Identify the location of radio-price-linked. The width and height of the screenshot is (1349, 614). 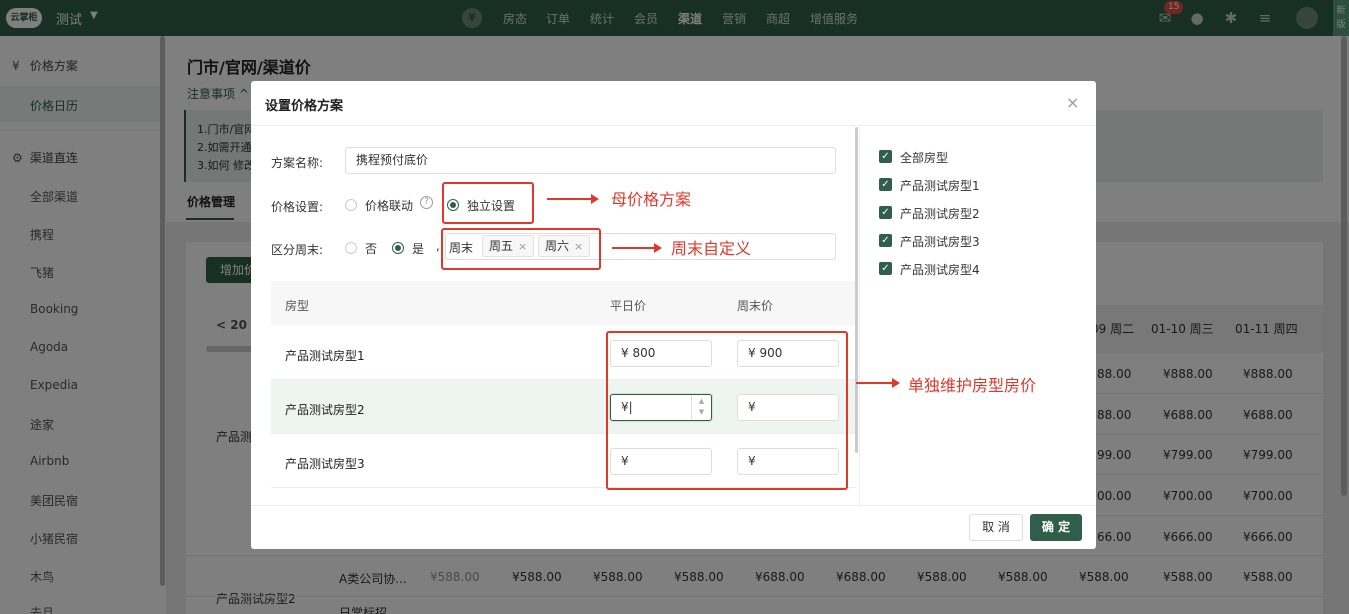
(351, 205).